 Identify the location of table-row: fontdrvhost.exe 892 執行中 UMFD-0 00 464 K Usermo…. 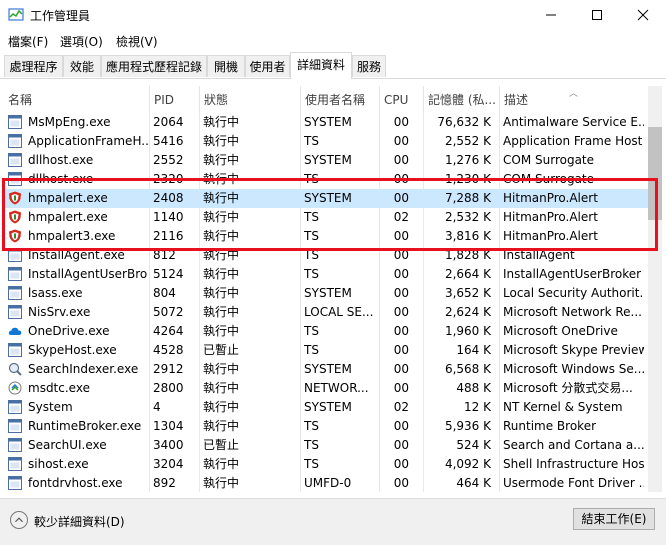
(326, 483).